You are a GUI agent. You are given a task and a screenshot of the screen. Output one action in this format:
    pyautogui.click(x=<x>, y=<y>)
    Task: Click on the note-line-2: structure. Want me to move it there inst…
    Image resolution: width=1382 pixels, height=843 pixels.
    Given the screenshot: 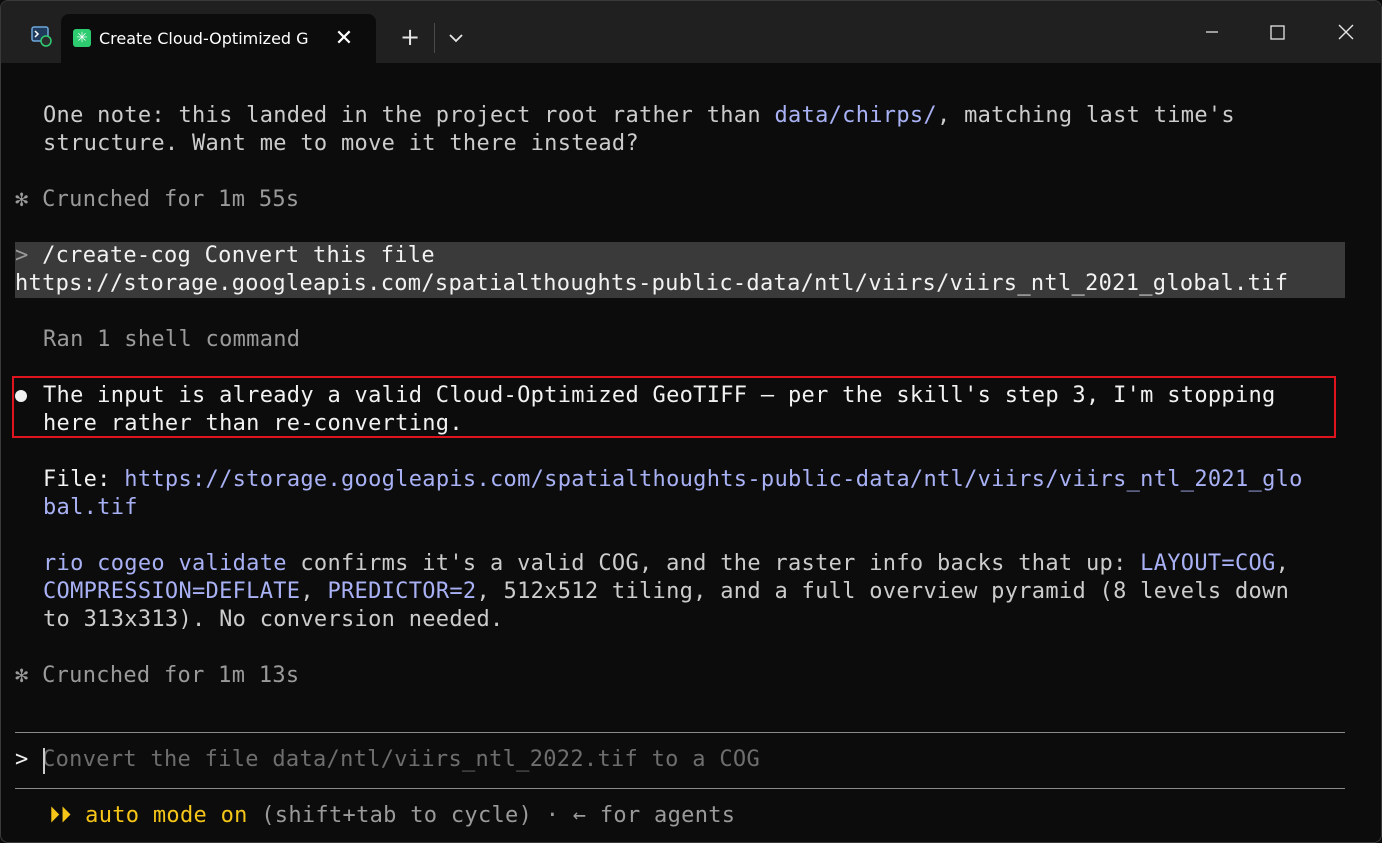 What is the action you would take?
    pyautogui.click(x=341, y=143)
    